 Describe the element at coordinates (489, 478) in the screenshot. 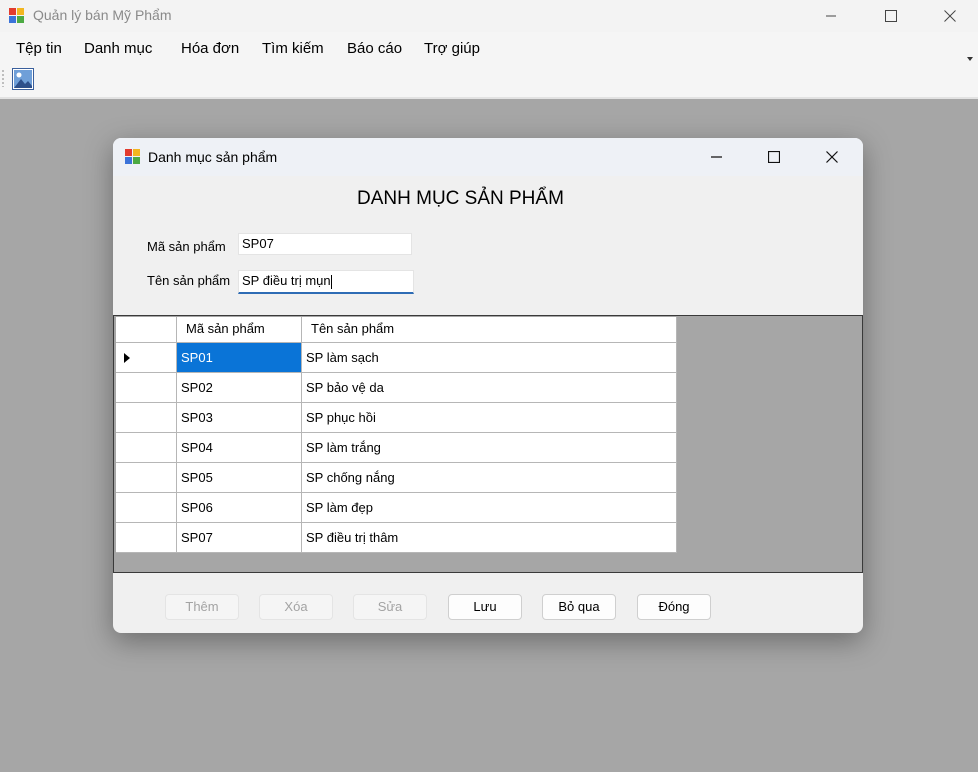

I see `grid-cell-ten: SP chống nắng` at that location.